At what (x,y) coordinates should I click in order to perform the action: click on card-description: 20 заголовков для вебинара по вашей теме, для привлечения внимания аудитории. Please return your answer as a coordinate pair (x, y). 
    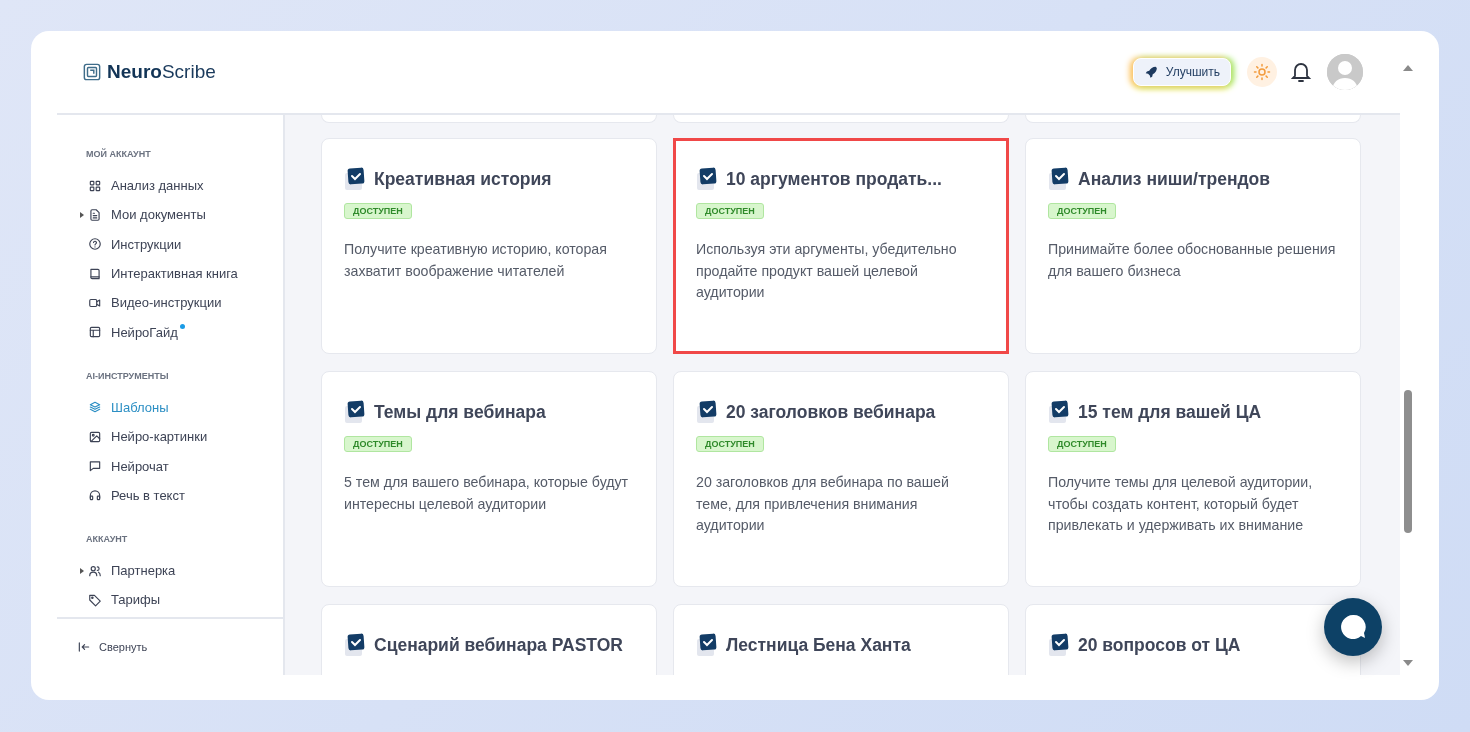
    Looking at the image, I should click on (823, 504).